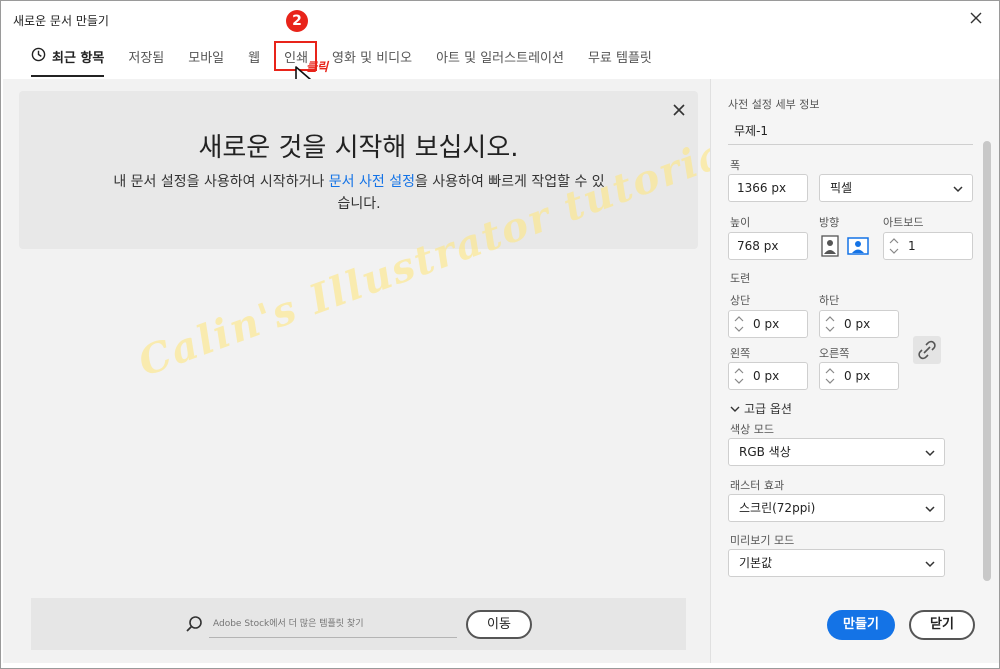  What do you see at coordinates (765, 452) in the screenshot?
I see `color-mode-value: RGB 색상` at bounding box center [765, 452].